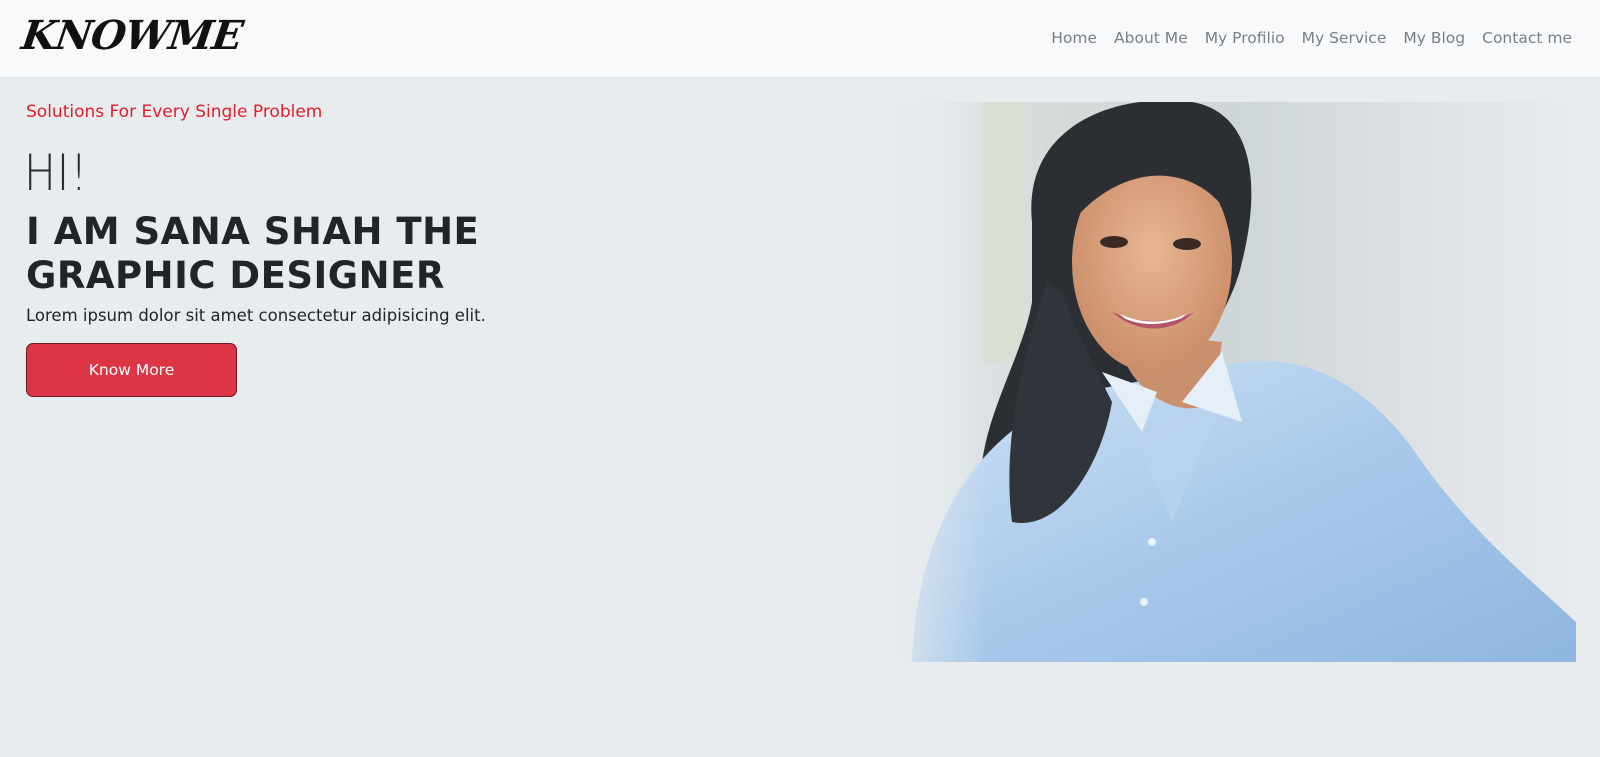 The height and width of the screenshot is (757, 1600). Describe the element at coordinates (253, 253) in the screenshot. I see `hero-headline: I AM SANA SHAH THE GRAPHIC DESIGNER` at that location.